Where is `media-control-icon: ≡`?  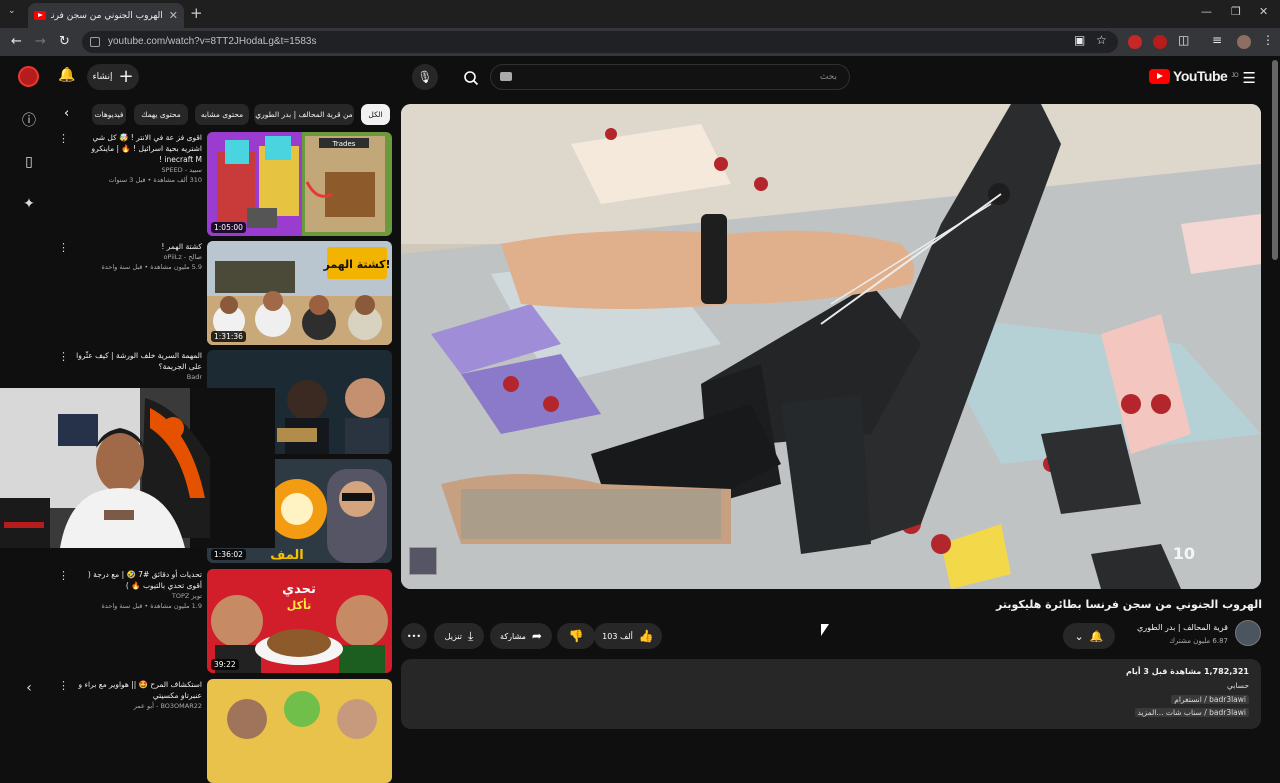 media-control-icon: ≡ is located at coordinates (1217, 40).